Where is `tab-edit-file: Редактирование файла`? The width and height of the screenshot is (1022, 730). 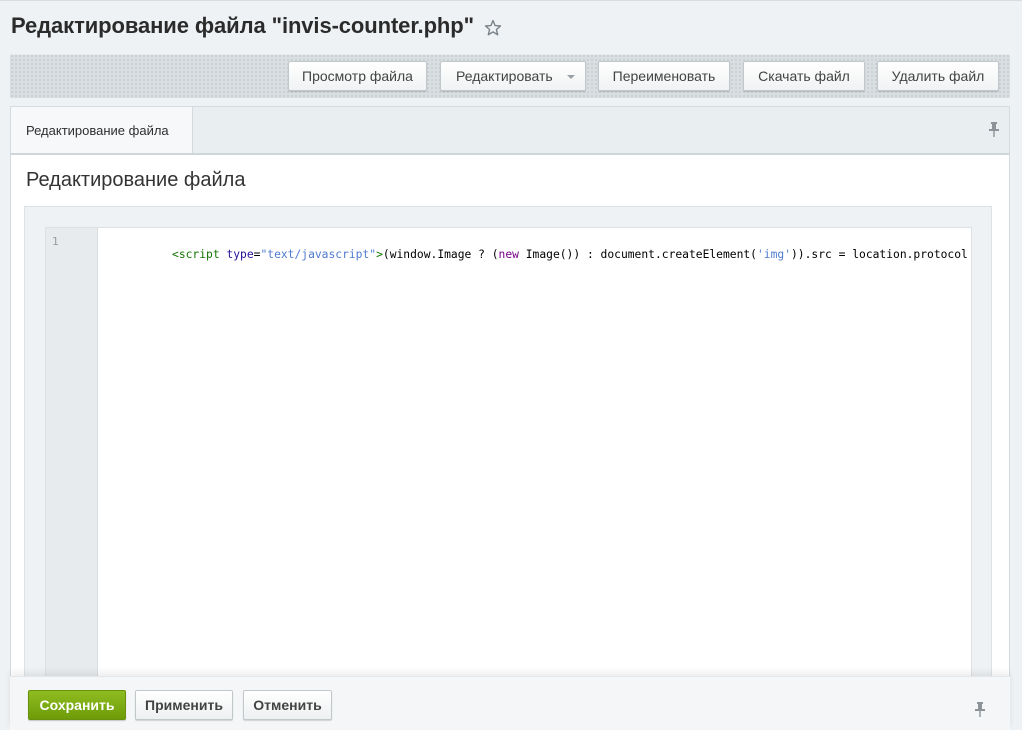
tab-edit-file: Редактирование файла is located at coordinates (101, 130).